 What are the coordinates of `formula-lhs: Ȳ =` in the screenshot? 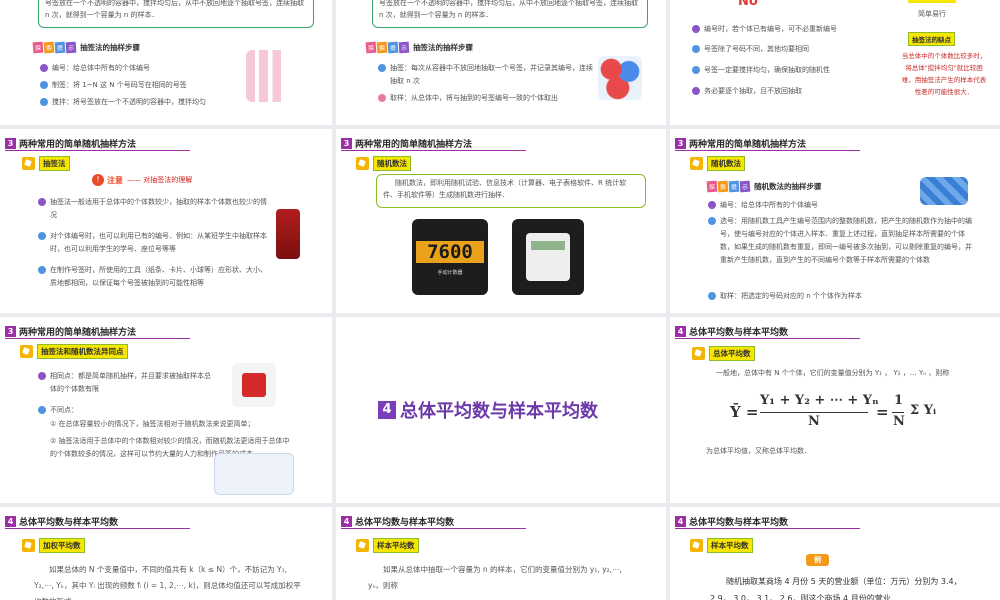 It's located at (744, 412).